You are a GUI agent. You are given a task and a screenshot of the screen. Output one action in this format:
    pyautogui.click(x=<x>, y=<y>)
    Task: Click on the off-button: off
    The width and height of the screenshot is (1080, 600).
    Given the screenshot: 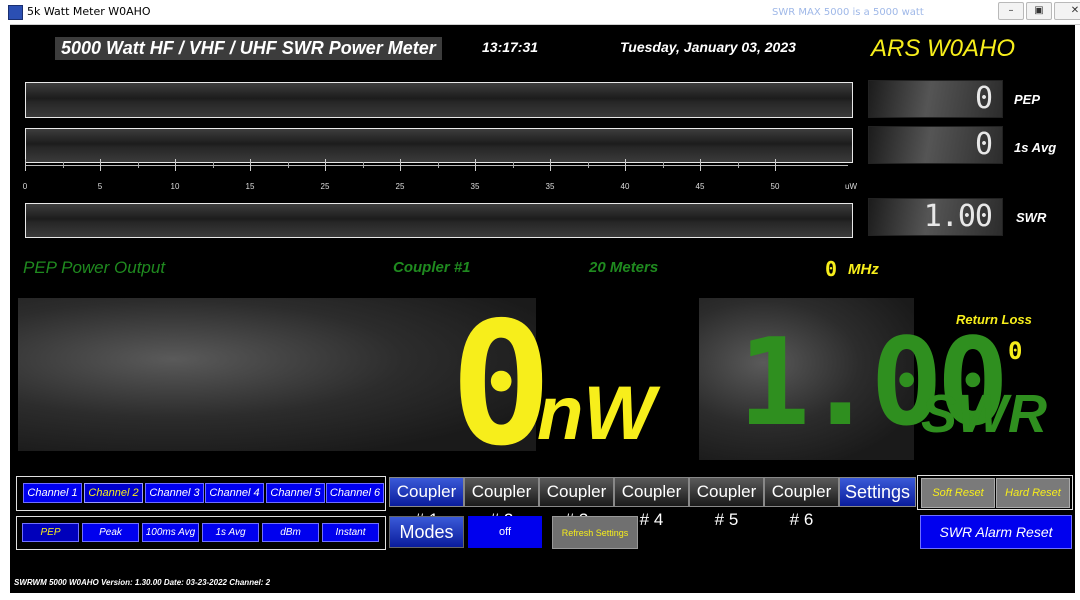 What is the action you would take?
    pyautogui.click(x=505, y=532)
    